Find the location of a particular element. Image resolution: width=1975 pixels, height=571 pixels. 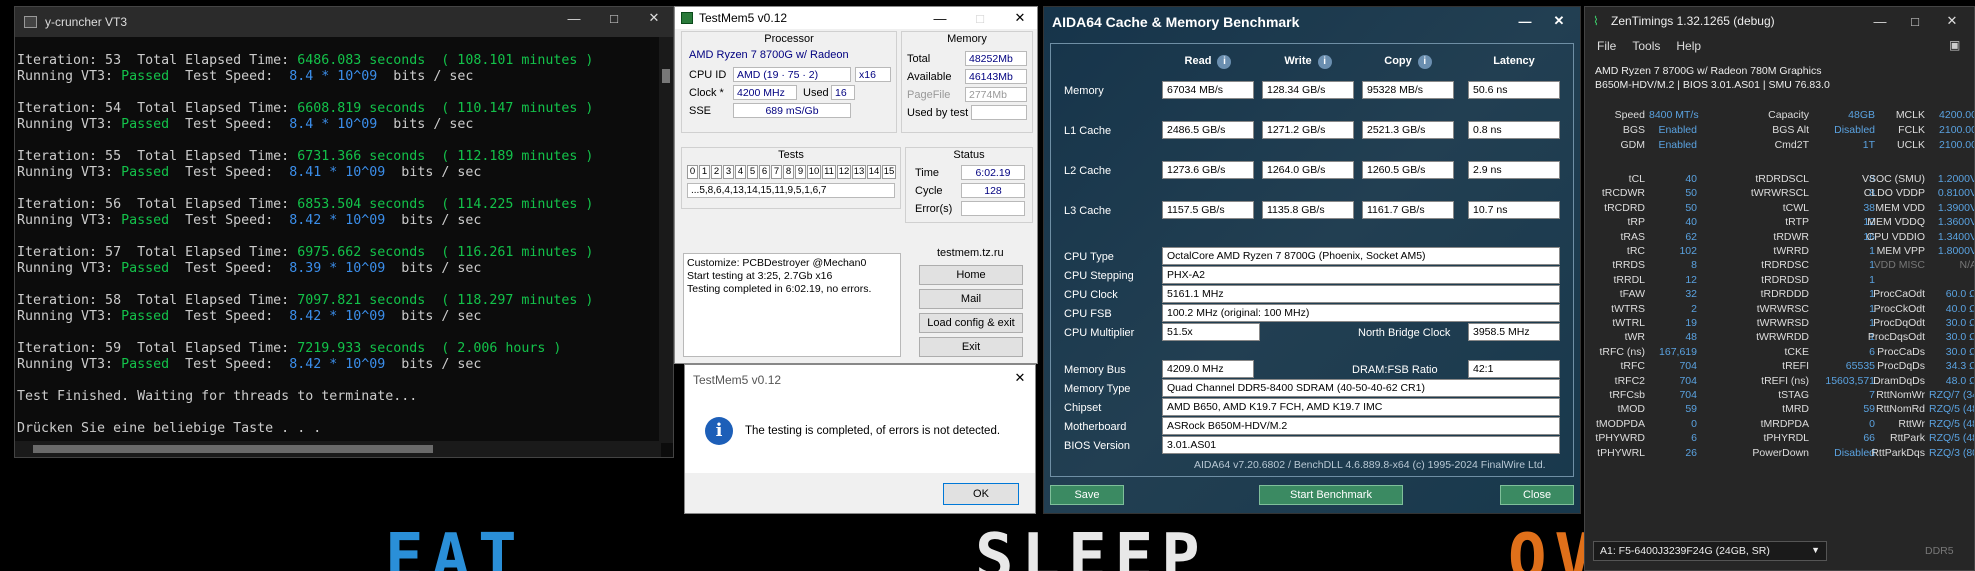

cpu-stepping-label: CPU Stepping is located at coordinates (1099, 276).